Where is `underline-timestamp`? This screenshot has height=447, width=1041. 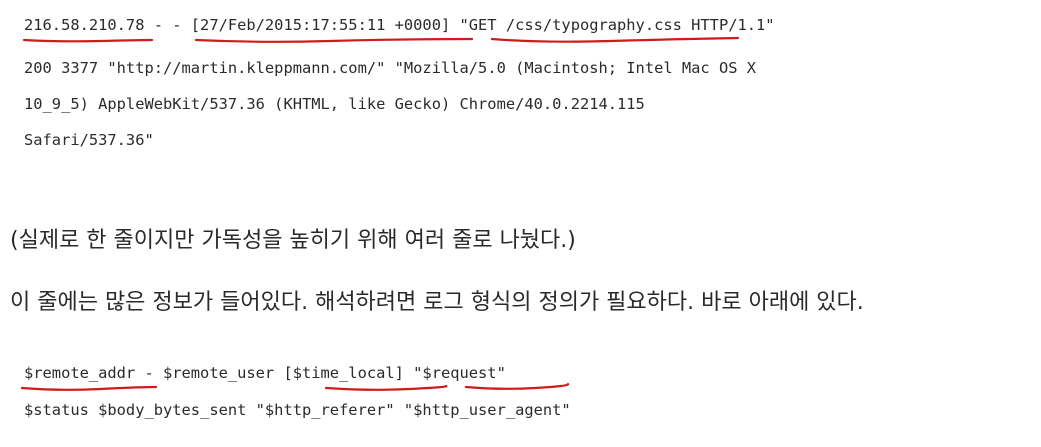
underline-timestamp is located at coordinates (334, 40).